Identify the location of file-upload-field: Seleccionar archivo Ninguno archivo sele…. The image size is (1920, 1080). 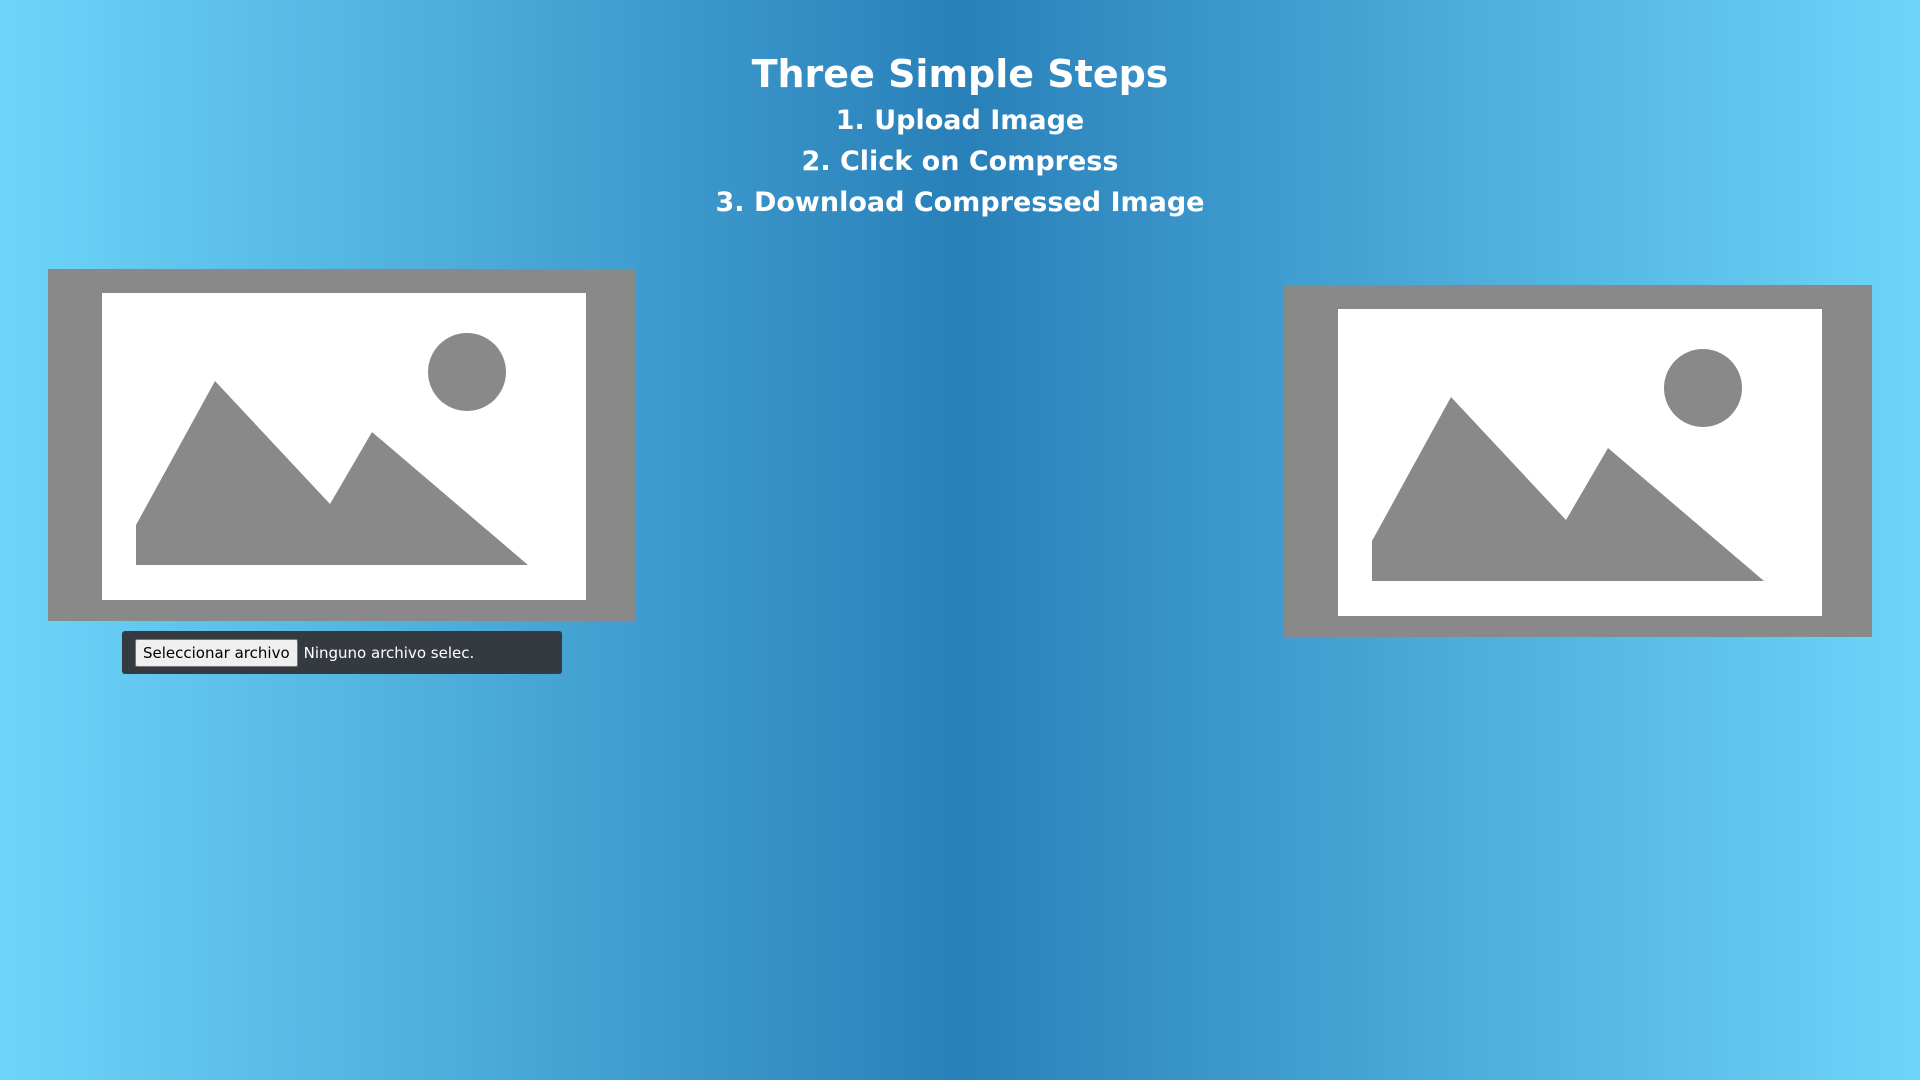
(342, 652).